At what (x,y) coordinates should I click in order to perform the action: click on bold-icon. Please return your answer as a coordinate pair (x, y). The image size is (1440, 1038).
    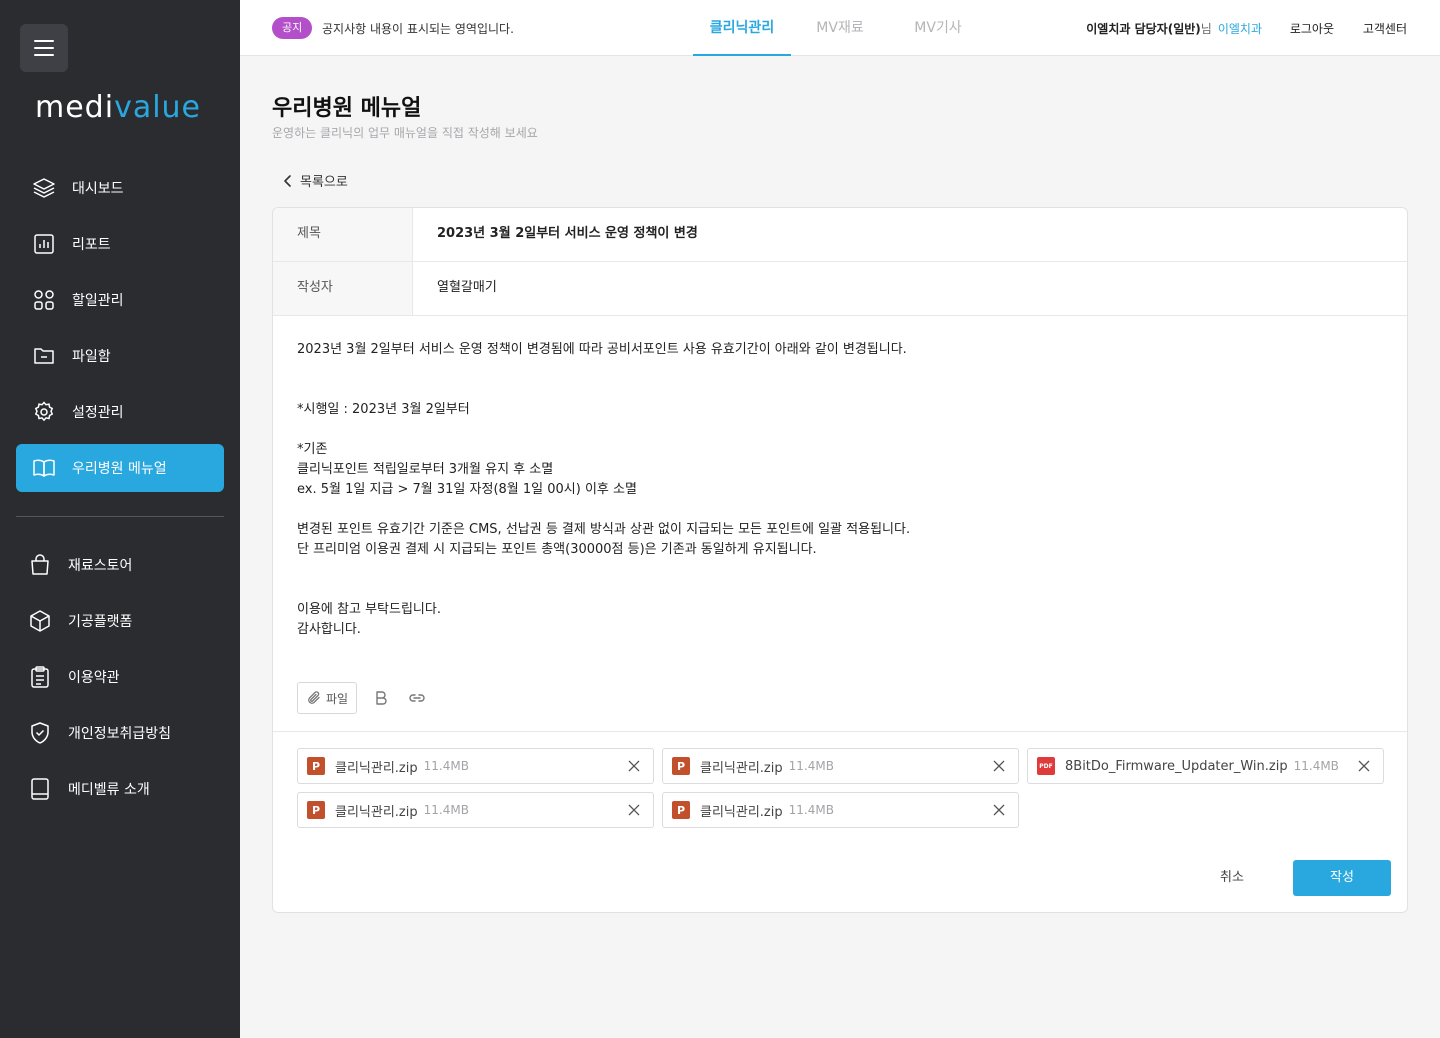
    Looking at the image, I should click on (381, 698).